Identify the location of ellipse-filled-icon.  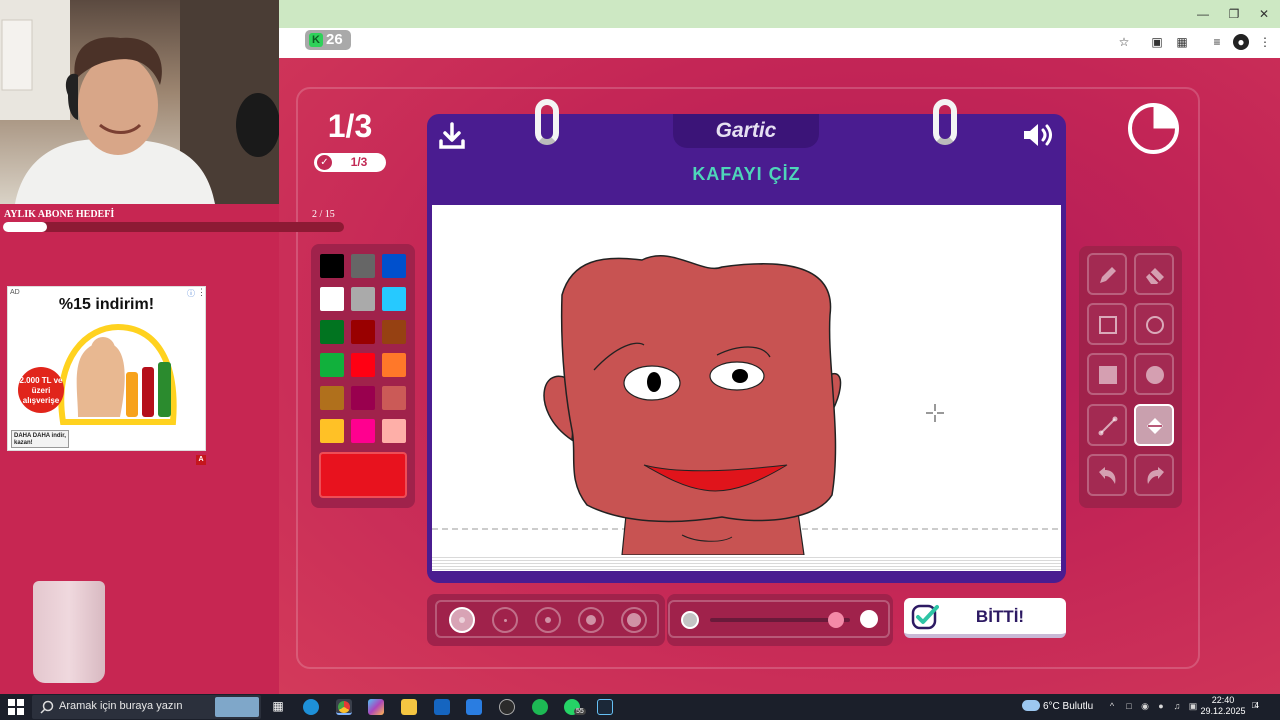
(1155, 375).